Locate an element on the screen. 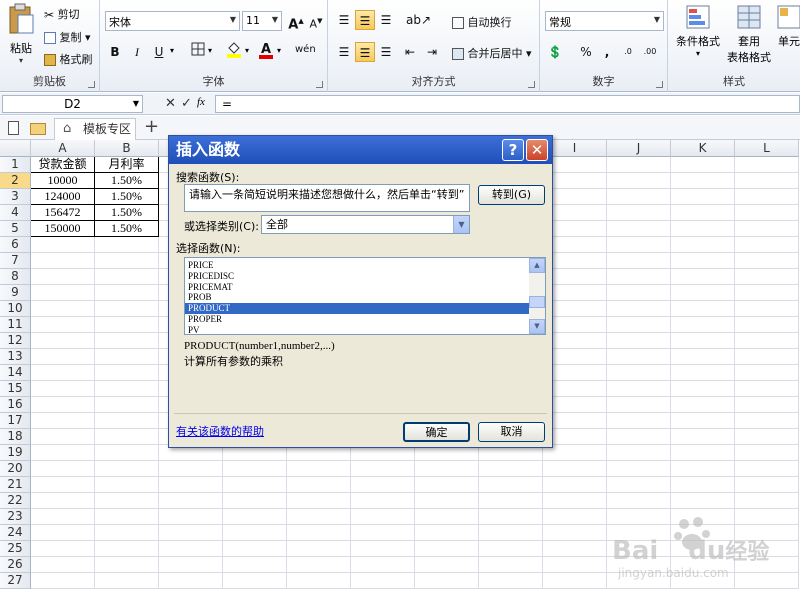 This screenshot has height=600, width=800. cell-l12 is located at coordinates (767, 341).